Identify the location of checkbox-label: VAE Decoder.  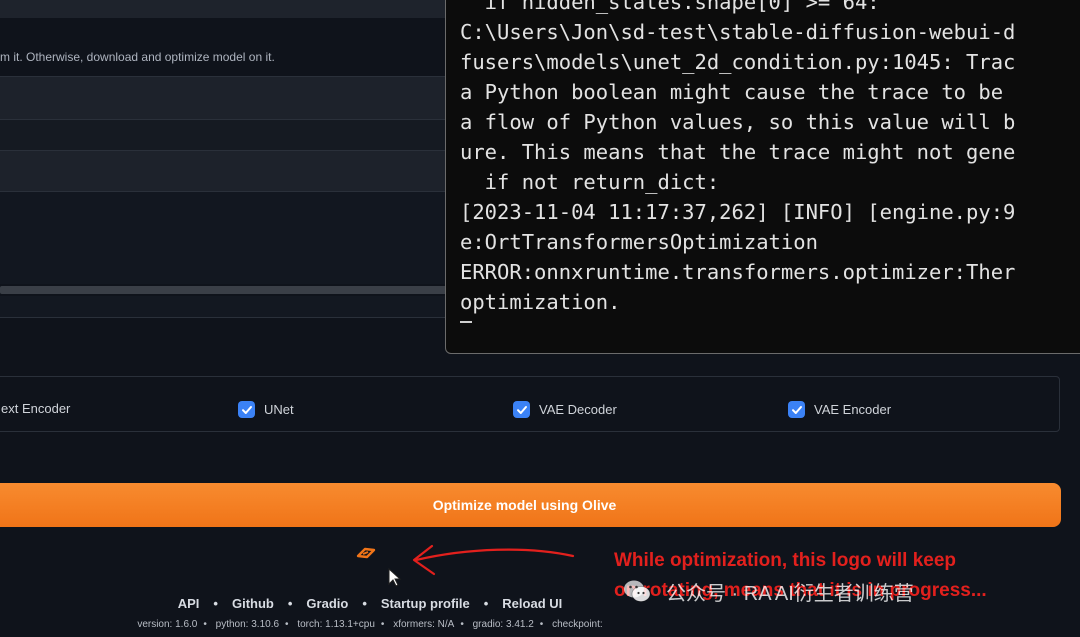
(578, 409).